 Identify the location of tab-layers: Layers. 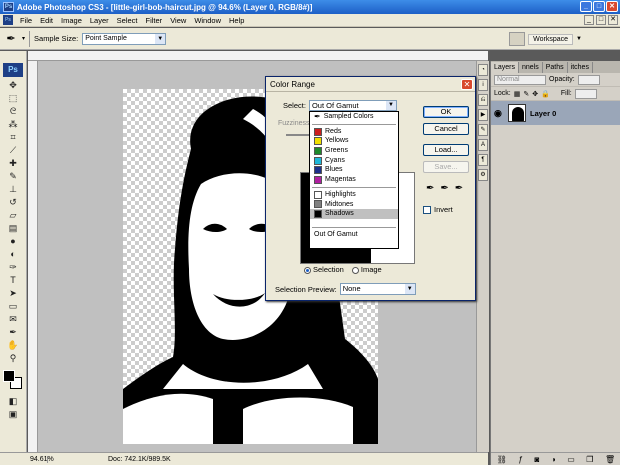
(505, 67).